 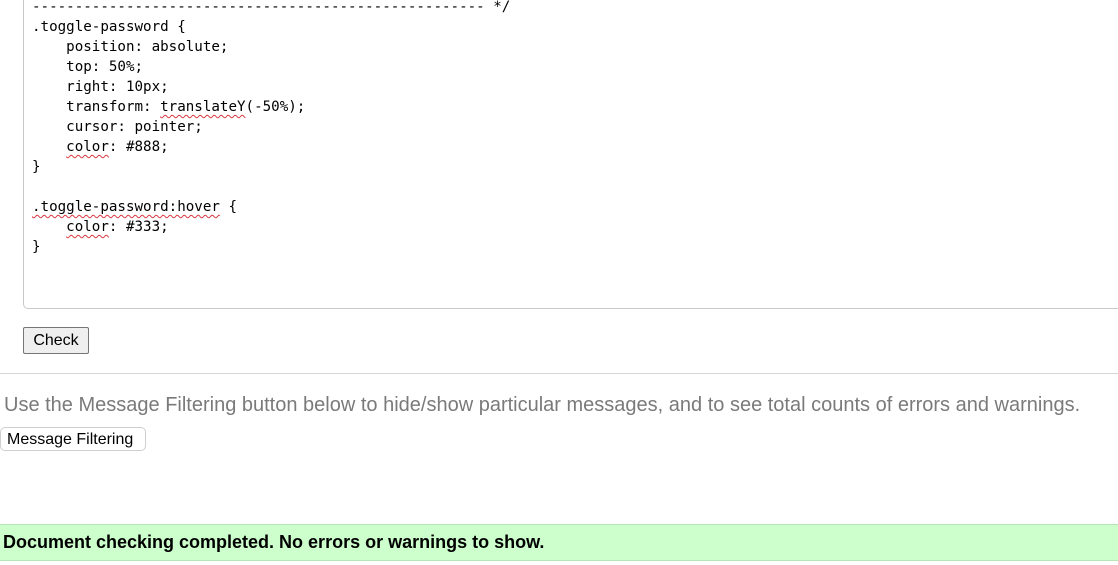 What do you see at coordinates (88, 67) in the screenshot?
I see `code-line-top: top: 50%;` at bounding box center [88, 67].